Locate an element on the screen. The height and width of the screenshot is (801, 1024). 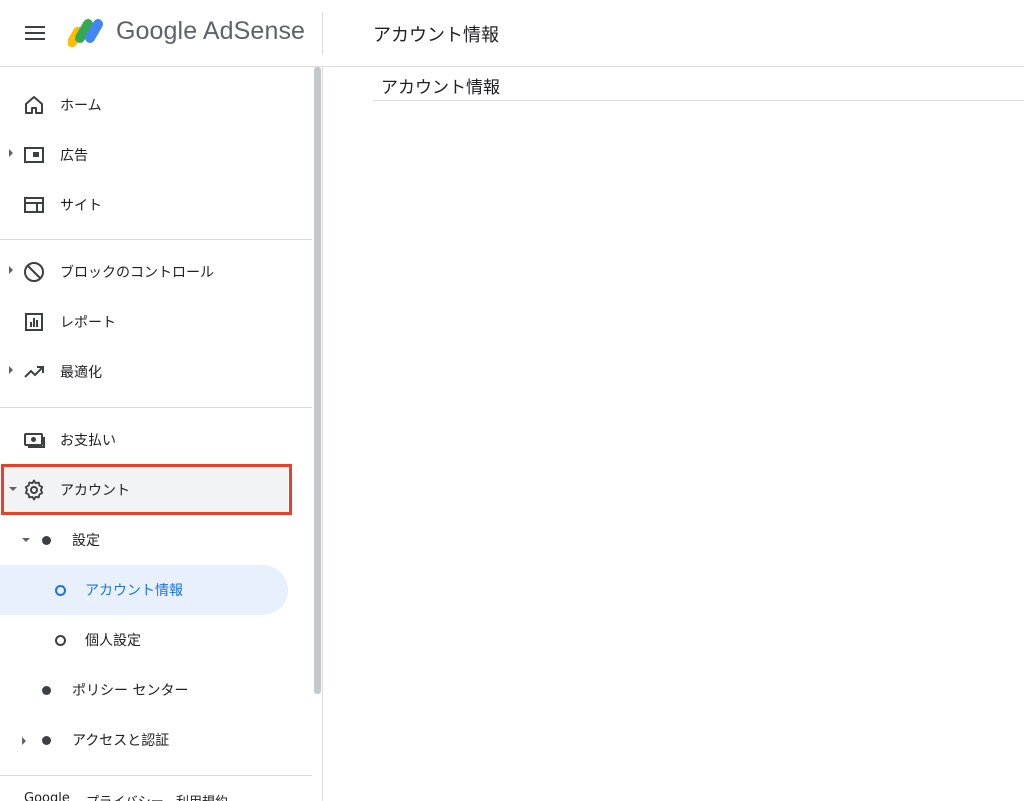
sidebar-item-label: お支払い is located at coordinates (88, 441).